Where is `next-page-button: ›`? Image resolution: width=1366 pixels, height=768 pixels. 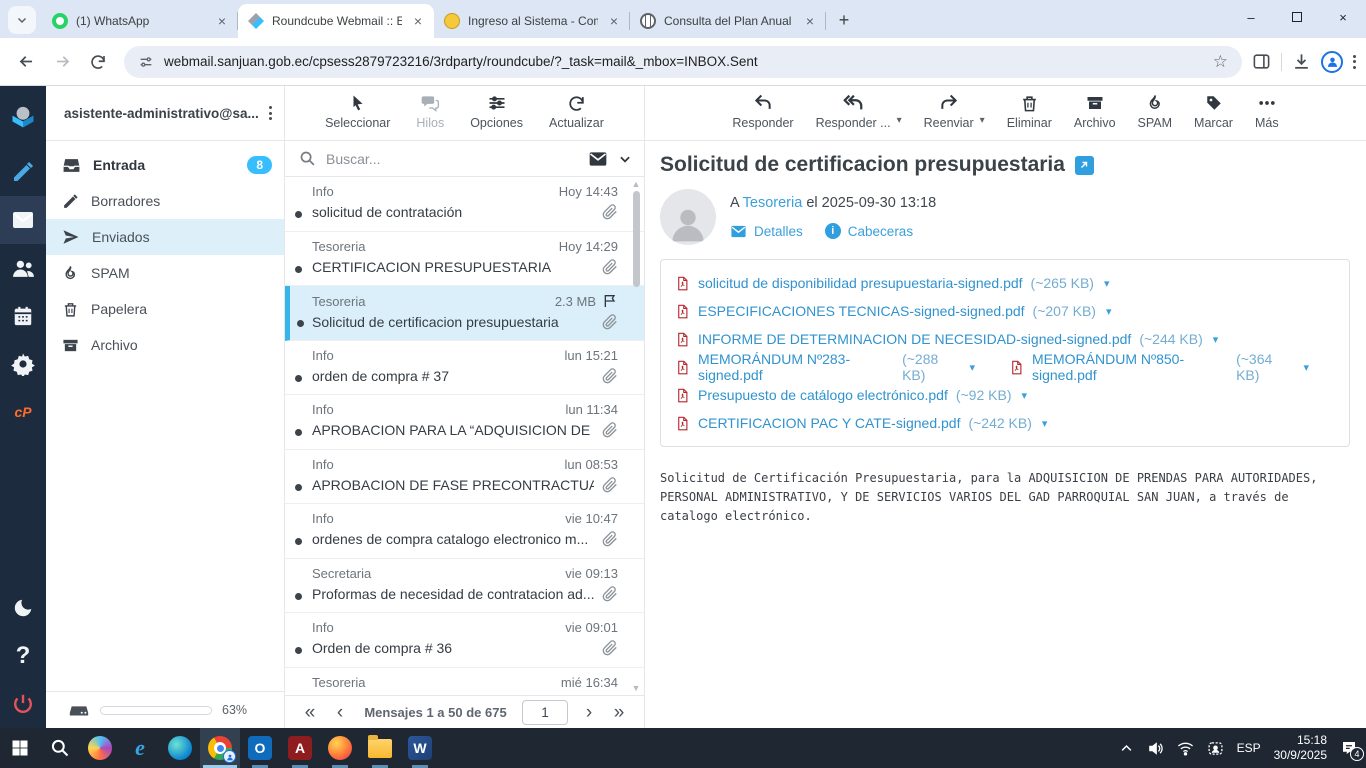 next-page-button: › is located at coordinates (589, 712).